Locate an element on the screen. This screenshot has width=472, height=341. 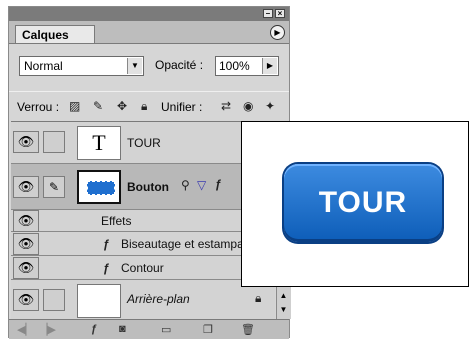
effects-row: 👁︎ Effets is located at coordinates (143, 221).